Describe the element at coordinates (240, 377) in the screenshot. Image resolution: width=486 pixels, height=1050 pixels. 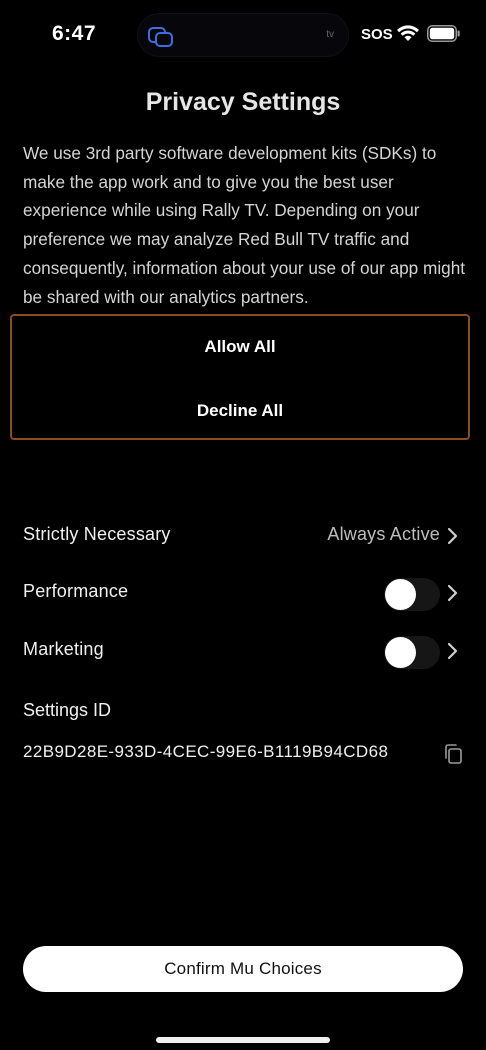
I see `consent-buttons-group: Allow All Decline All` at that location.